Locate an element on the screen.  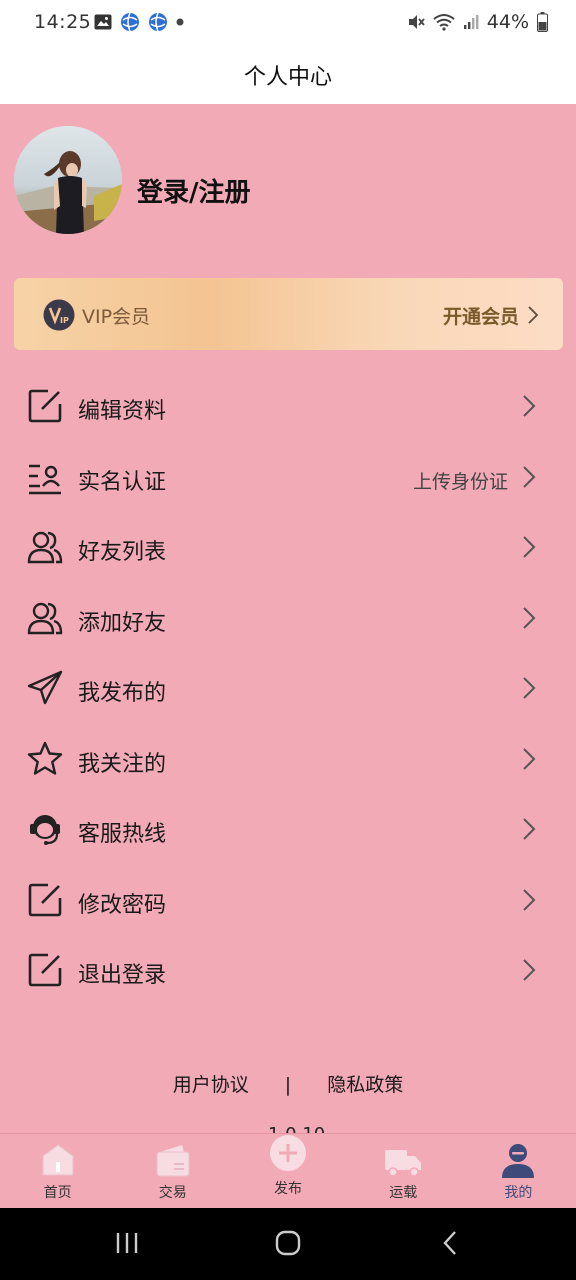
tab-label: 交易 is located at coordinates (172, 1193).